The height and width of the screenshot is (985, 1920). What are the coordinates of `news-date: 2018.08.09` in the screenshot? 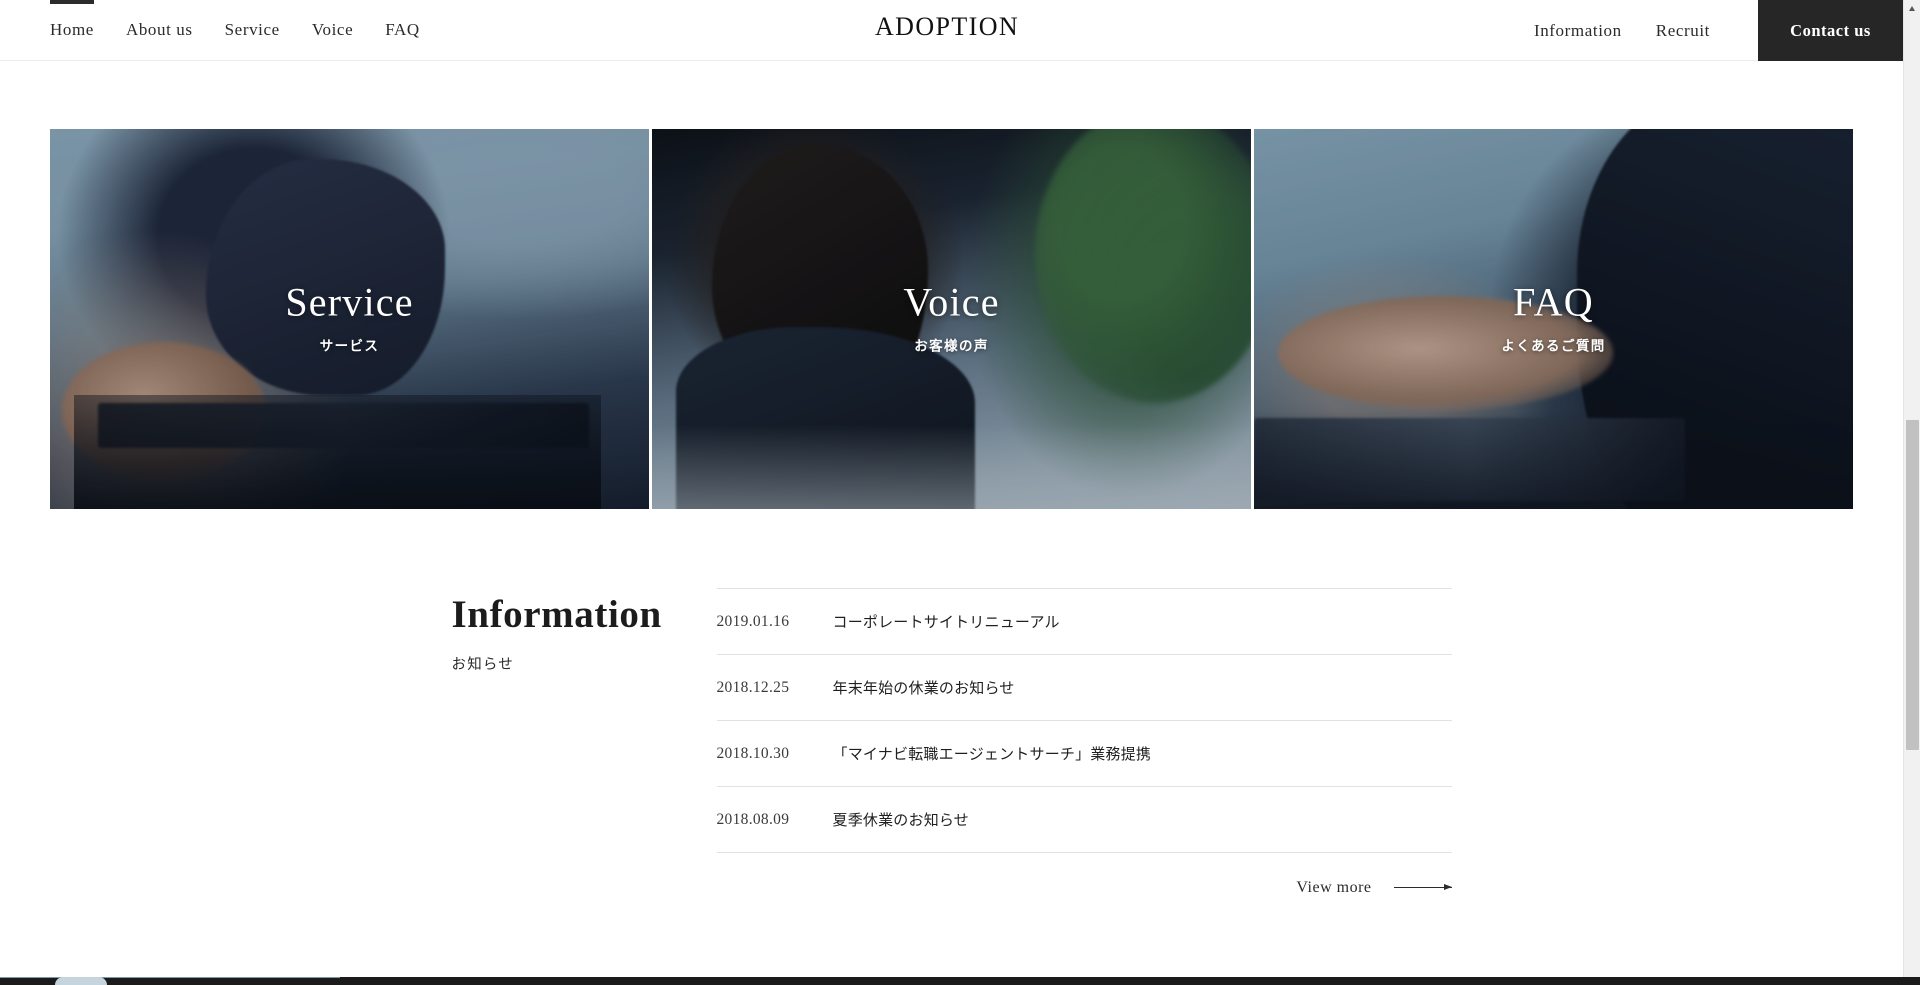 It's located at (753, 819).